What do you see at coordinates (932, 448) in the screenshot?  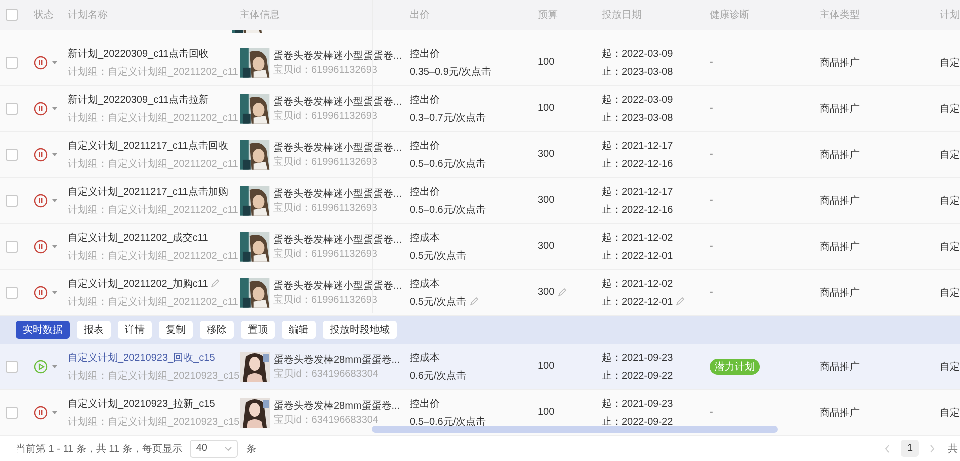 I see `chevron-right-icon` at bounding box center [932, 448].